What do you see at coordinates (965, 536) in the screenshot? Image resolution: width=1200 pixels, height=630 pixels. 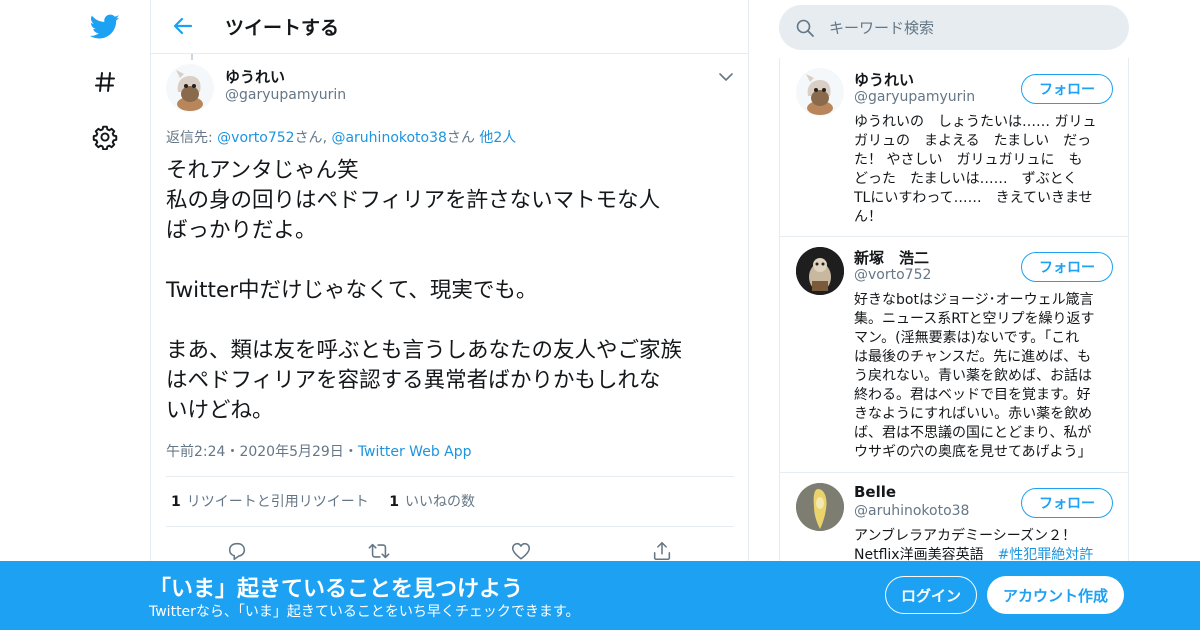 I see `user-bio-line: アンブレラアカデミーシーズン２！` at bounding box center [965, 536].